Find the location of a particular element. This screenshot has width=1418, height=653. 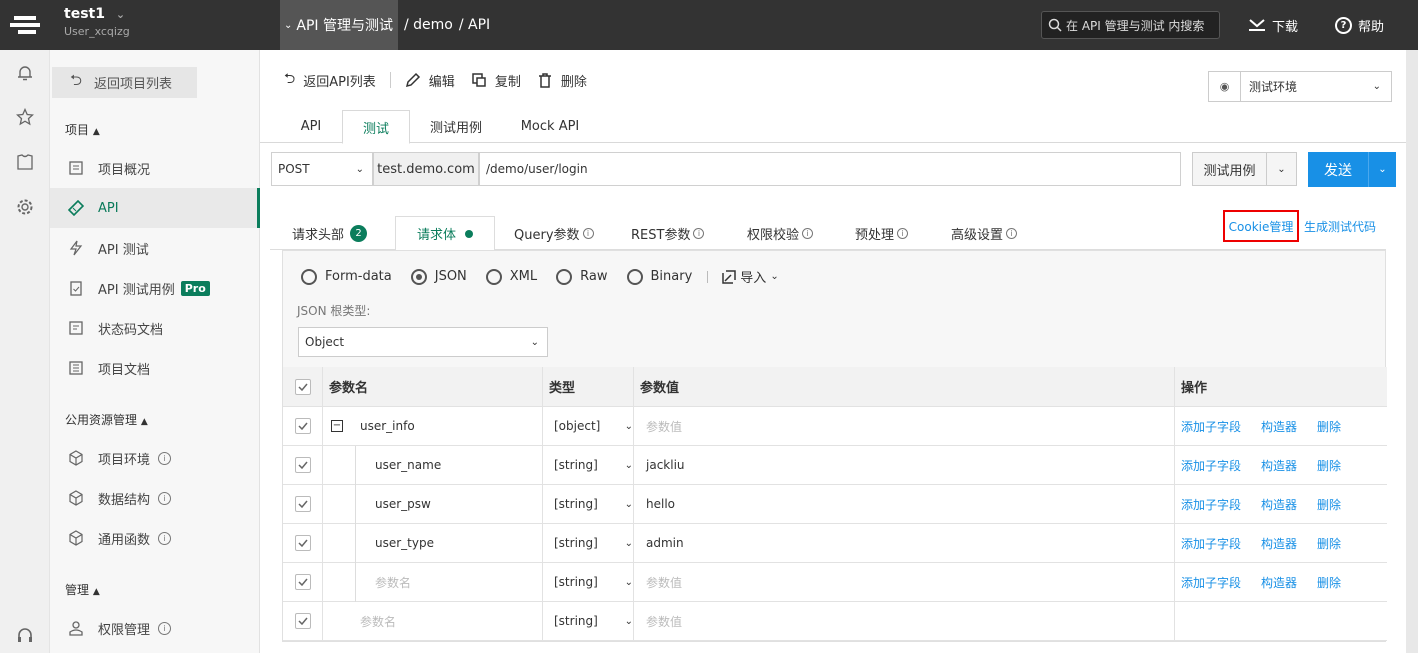

sidebar-item-project-env: 项目环境 i is located at coordinates (155, 458).